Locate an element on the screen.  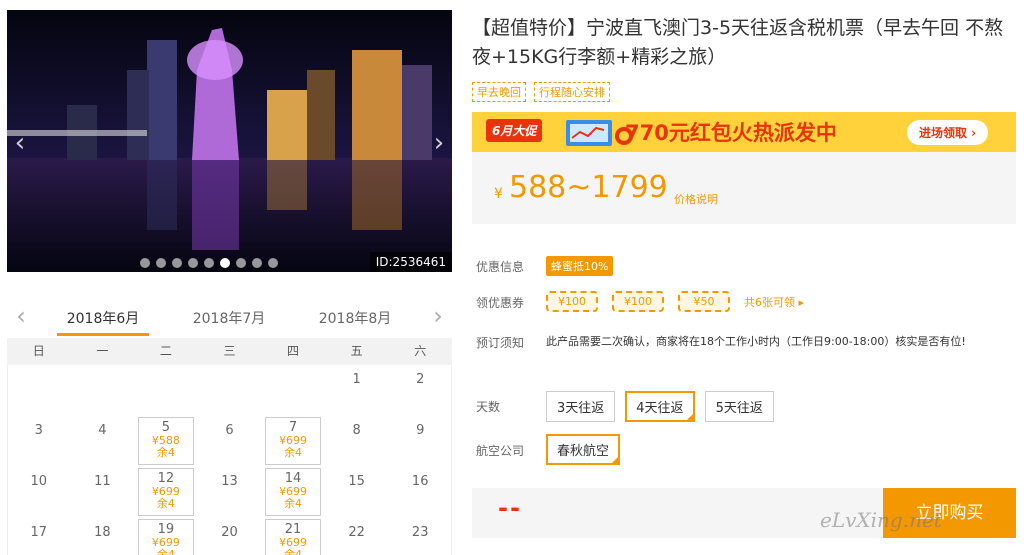
calendar-day: 17 is located at coordinates (39, 533).